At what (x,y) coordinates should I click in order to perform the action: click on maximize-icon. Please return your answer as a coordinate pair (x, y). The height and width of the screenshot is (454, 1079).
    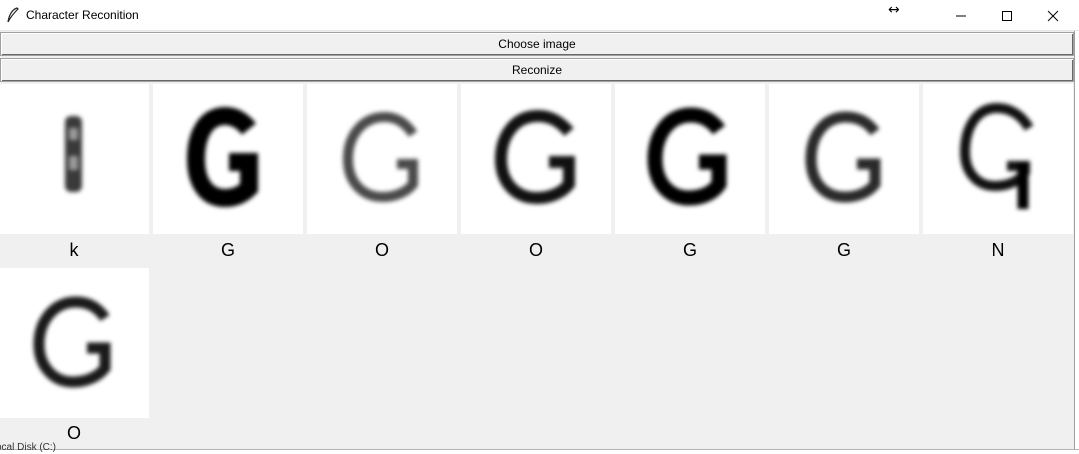
    Looking at the image, I should click on (1007, 16).